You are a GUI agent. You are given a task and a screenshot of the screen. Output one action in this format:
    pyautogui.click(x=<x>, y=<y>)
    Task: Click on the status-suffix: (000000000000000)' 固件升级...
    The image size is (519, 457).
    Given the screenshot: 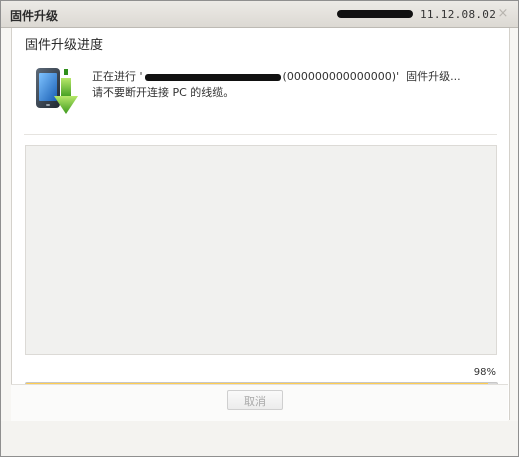 What is the action you would take?
    pyautogui.click(x=371, y=76)
    